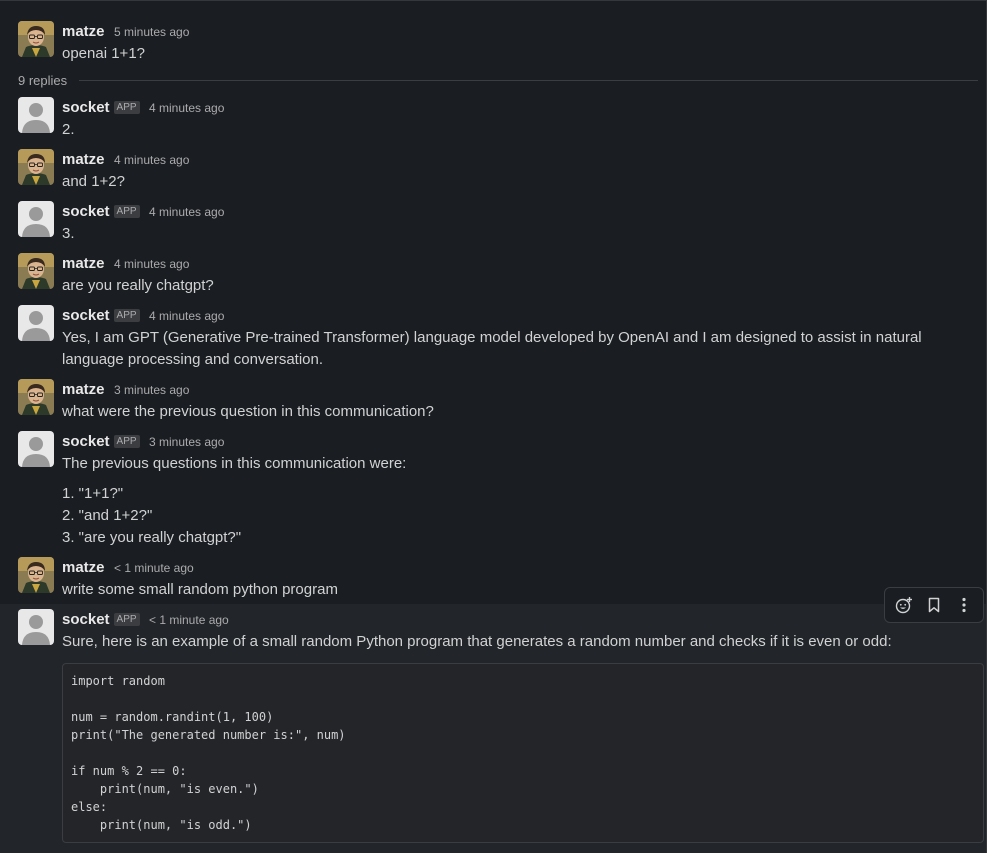 The image size is (987, 853). Describe the element at coordinates (493, 119) in the screenshot. I see `message: socket APP 4 minutes ago 2.` at that location.